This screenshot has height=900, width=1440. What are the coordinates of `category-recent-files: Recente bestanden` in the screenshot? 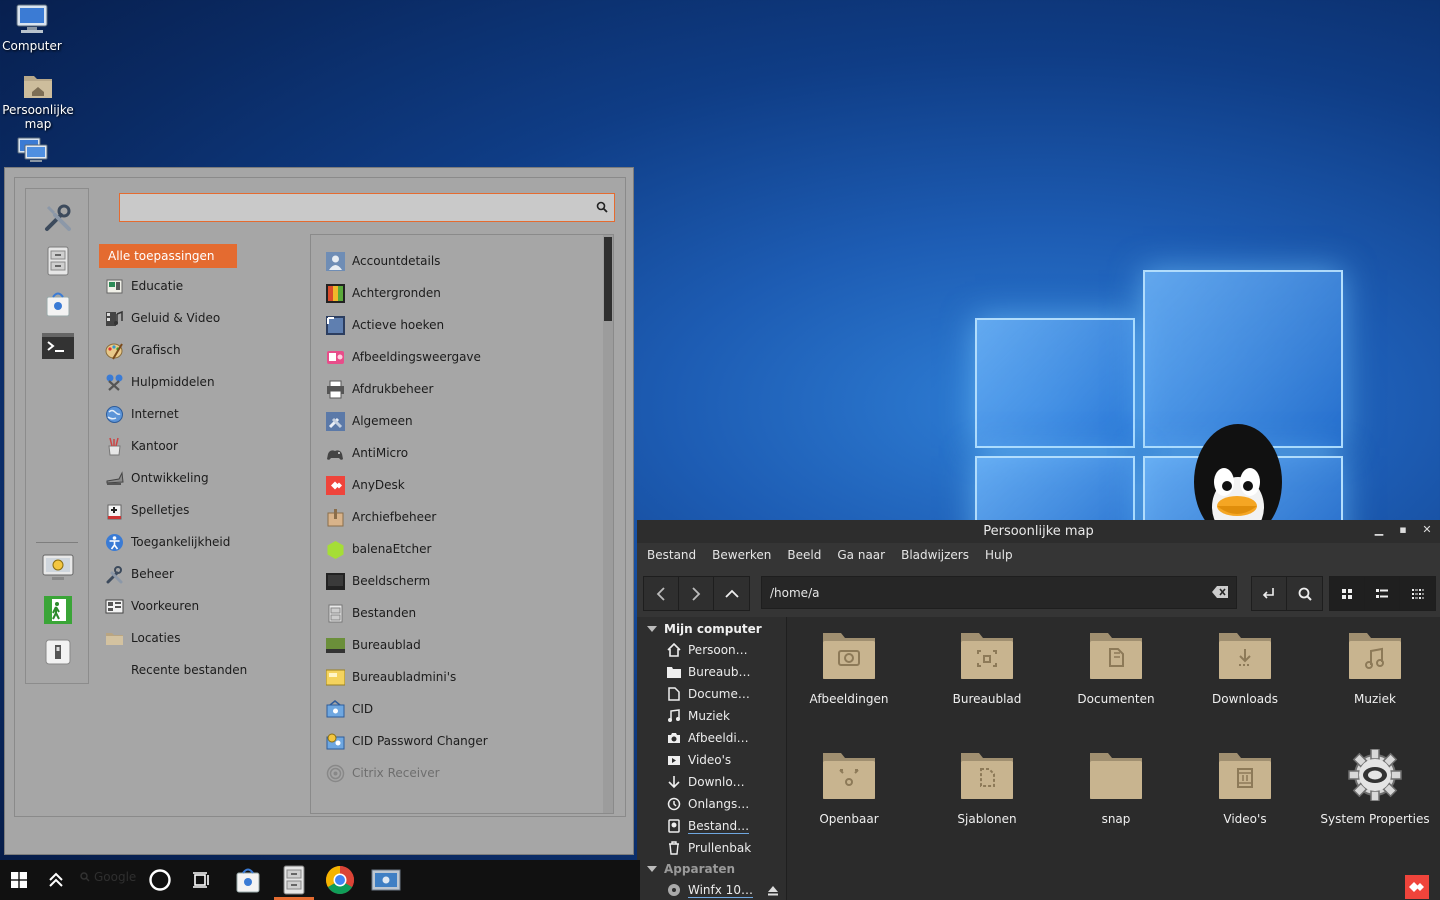 It's located at (199, 670).